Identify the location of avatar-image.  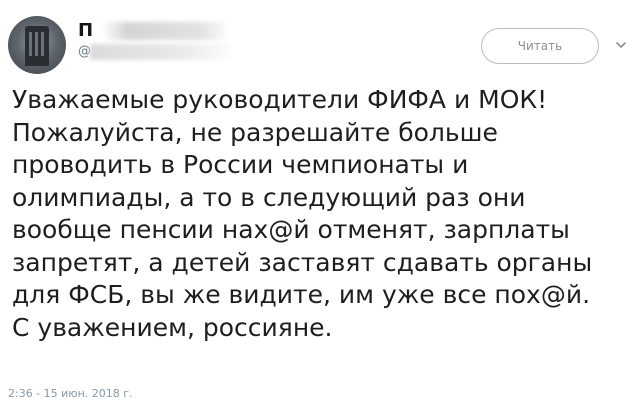
(37, 46).